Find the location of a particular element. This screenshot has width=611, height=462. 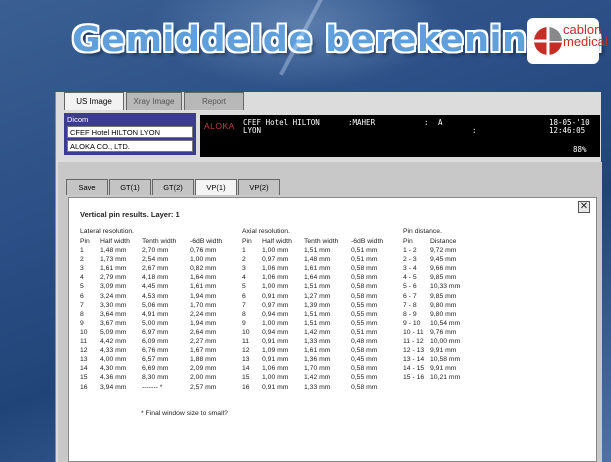

pin_distance-row: 12 - 13 9,91 mm is located at coordinates (429, 351).